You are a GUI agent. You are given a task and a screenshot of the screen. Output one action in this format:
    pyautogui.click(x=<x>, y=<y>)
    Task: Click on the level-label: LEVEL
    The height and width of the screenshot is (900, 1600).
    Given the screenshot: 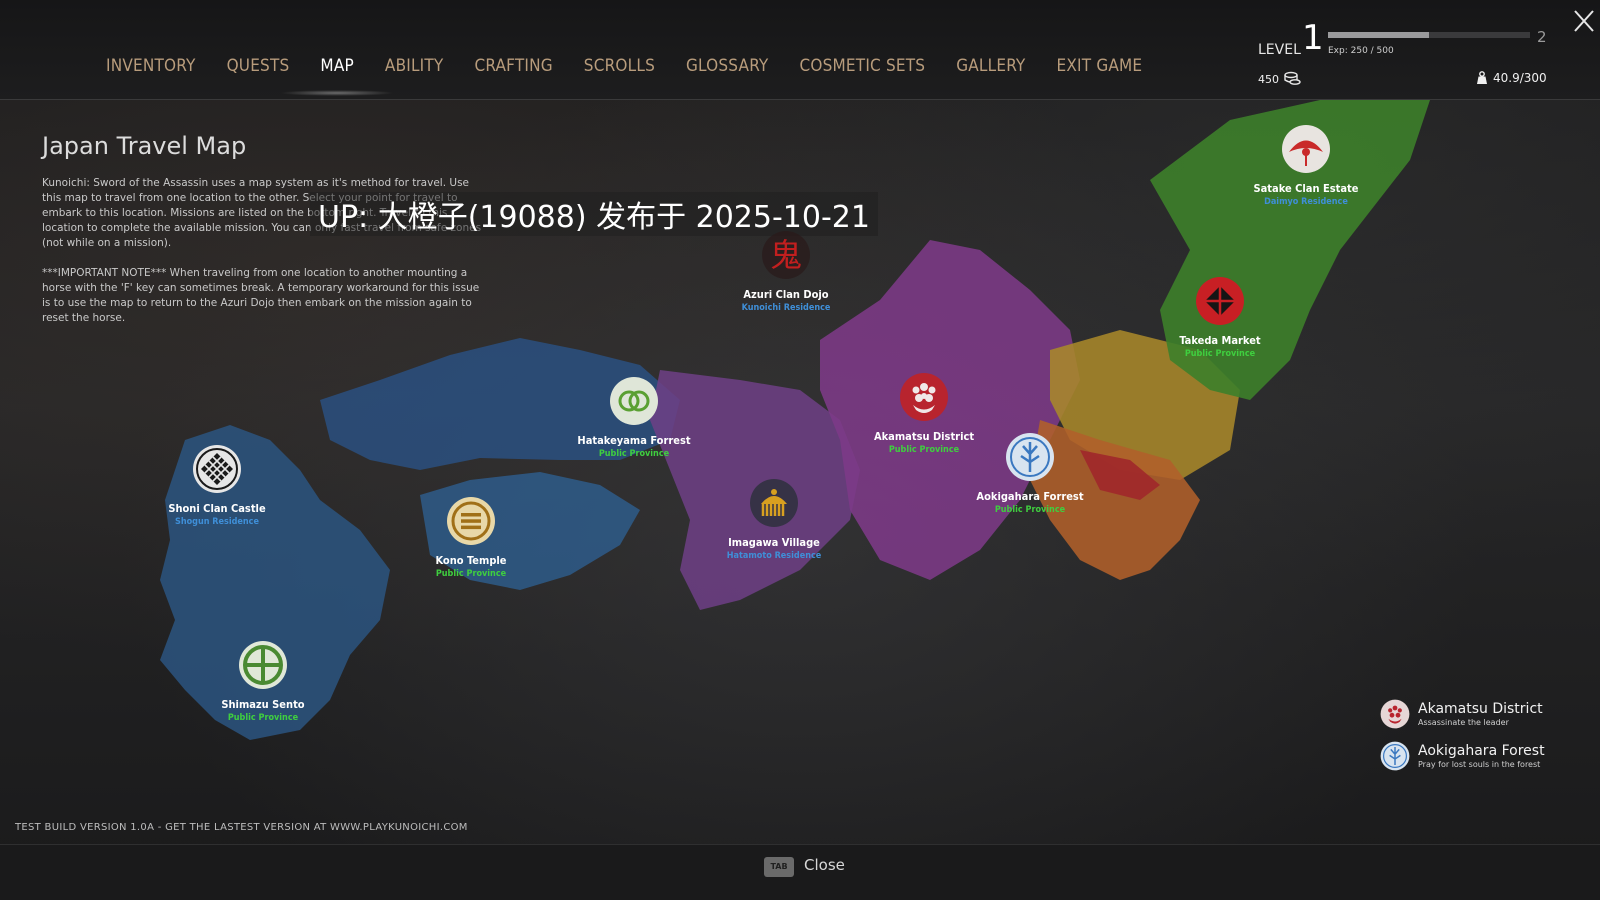 What is the action you would take?
    pyautogui.click(x=1279, y=50)
    